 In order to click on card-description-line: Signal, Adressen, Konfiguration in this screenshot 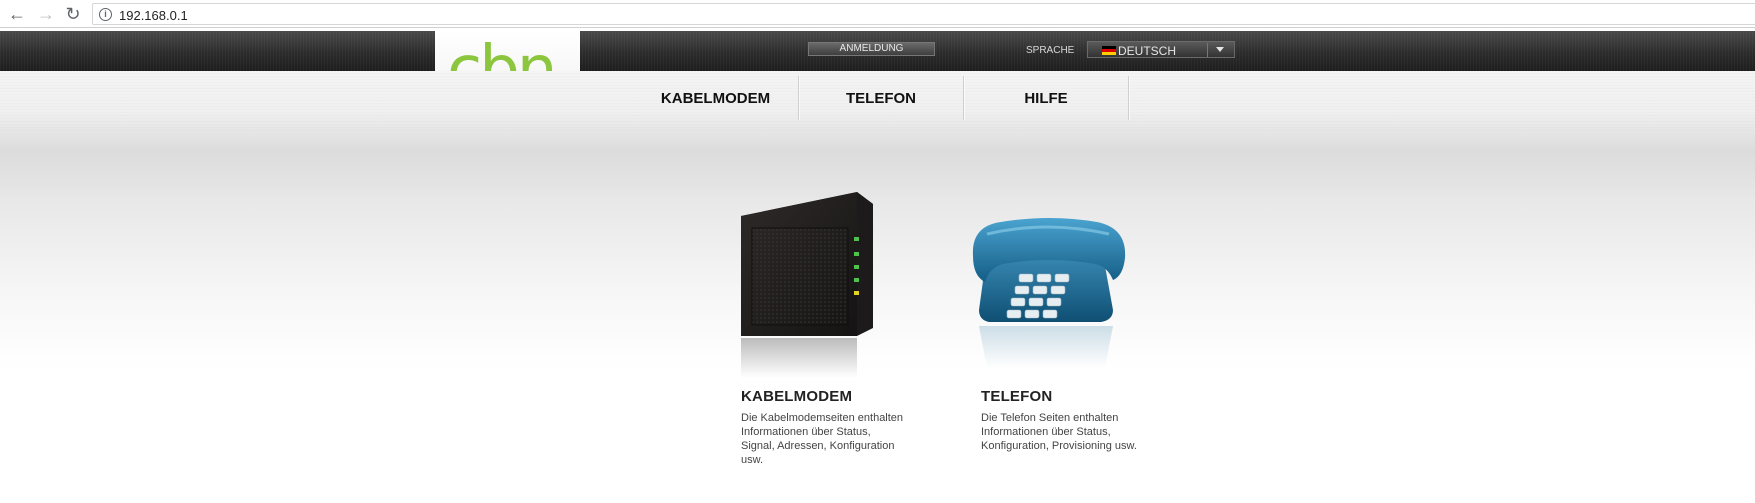, I will do `click(818, 446)`.